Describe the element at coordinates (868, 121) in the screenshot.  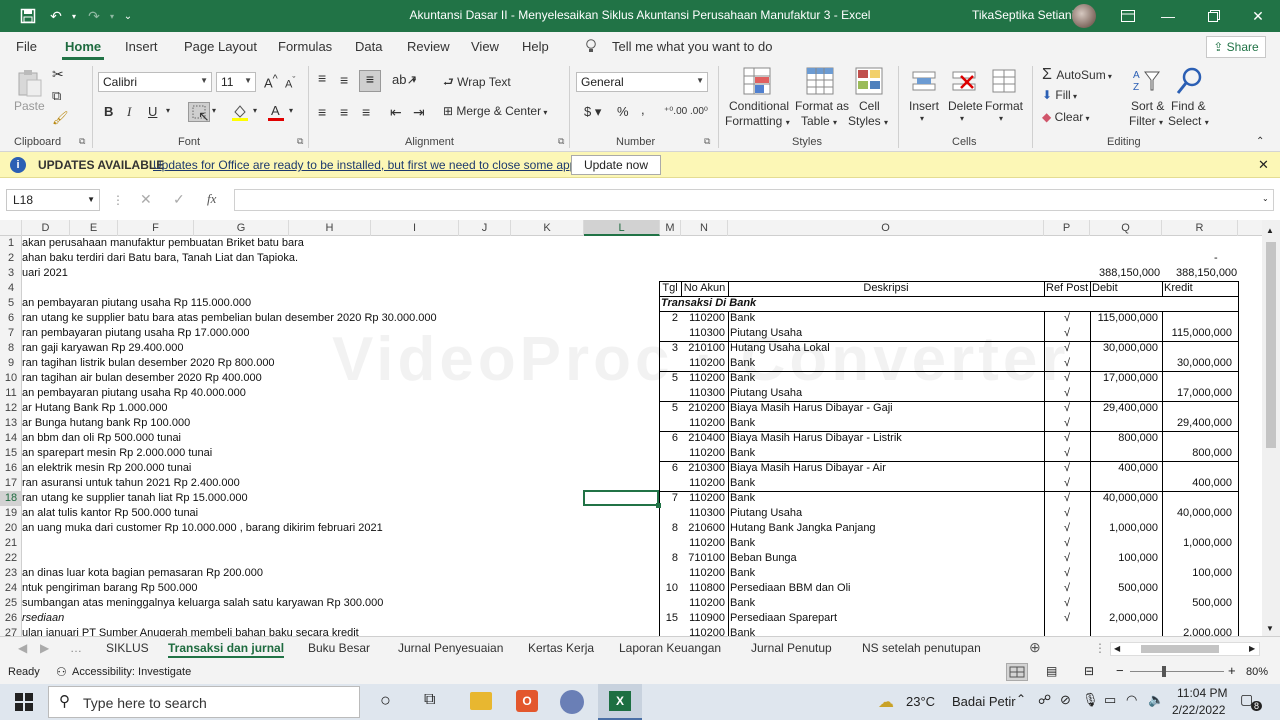
I see `cs-label-2-wrap: Styles ▾` at that location.